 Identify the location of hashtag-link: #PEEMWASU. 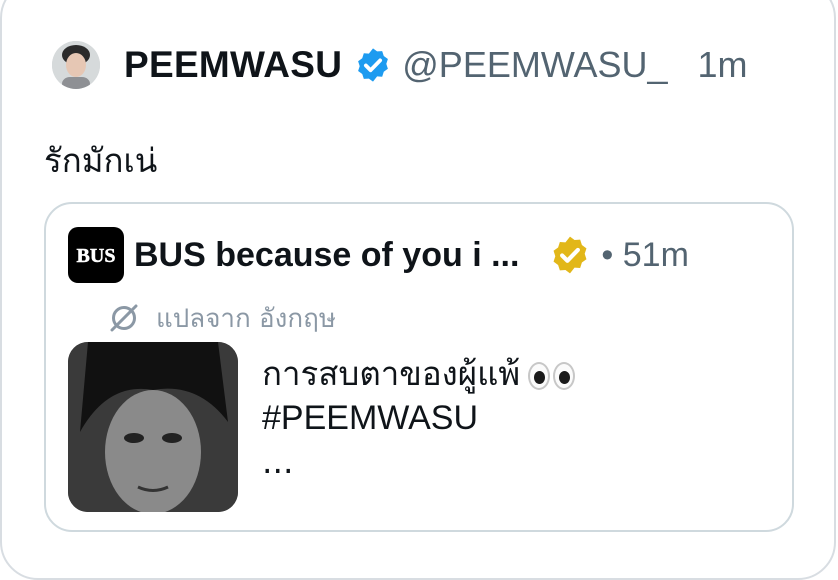
(420, 418).